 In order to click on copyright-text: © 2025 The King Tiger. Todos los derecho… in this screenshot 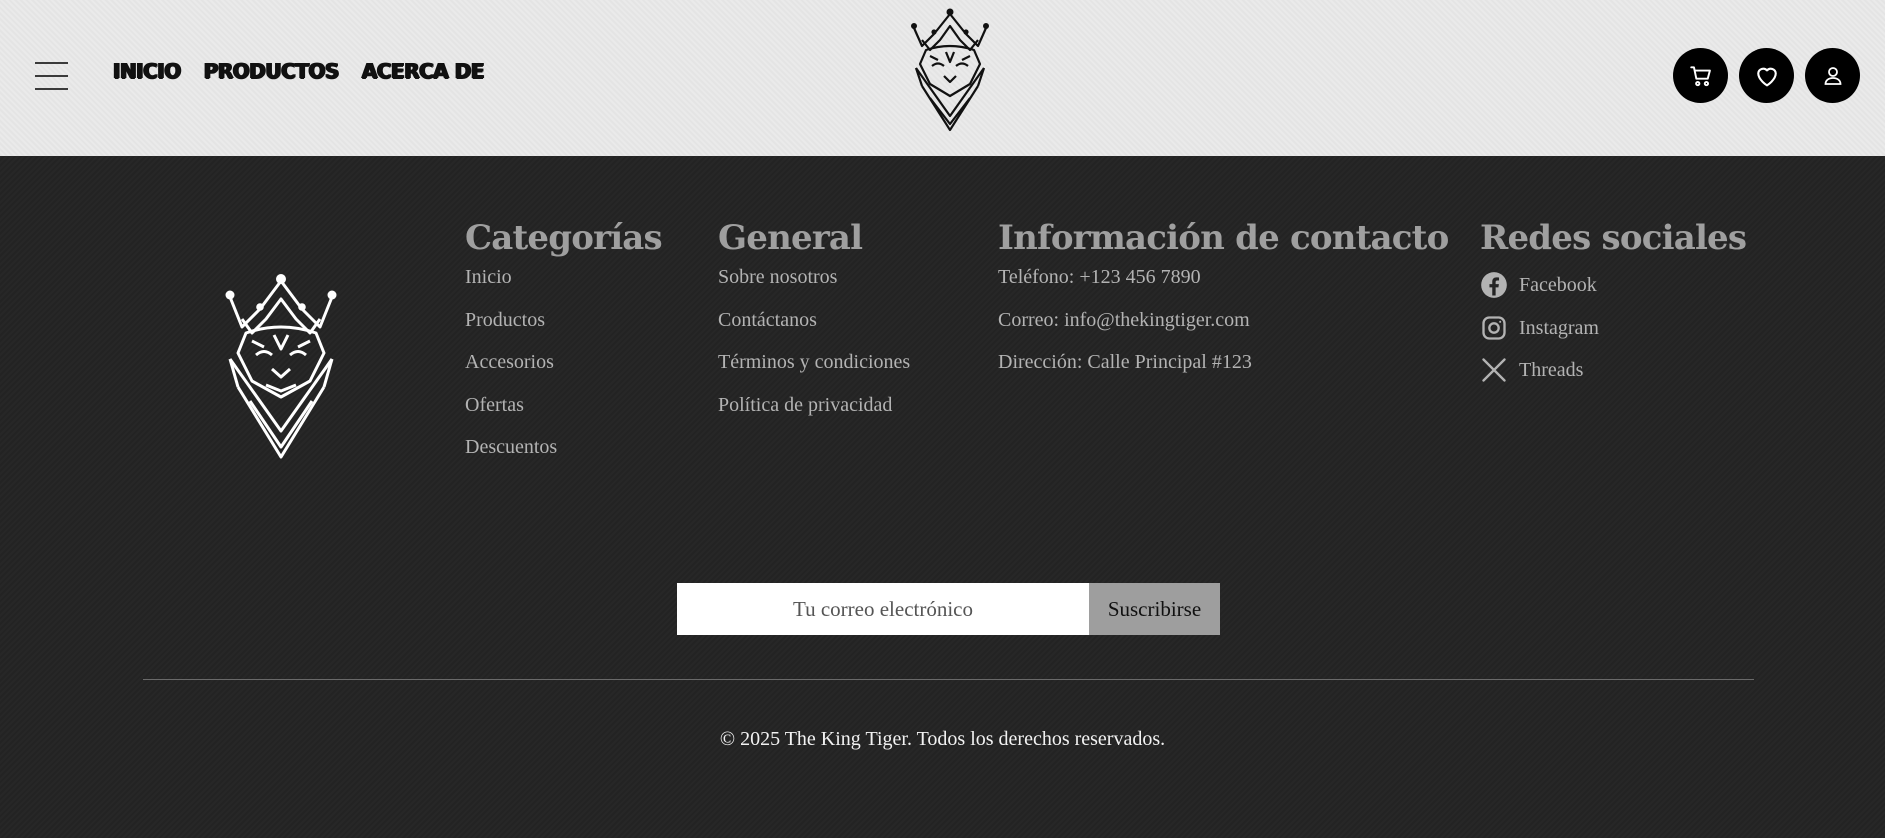, I will do `click(942, 739)`.